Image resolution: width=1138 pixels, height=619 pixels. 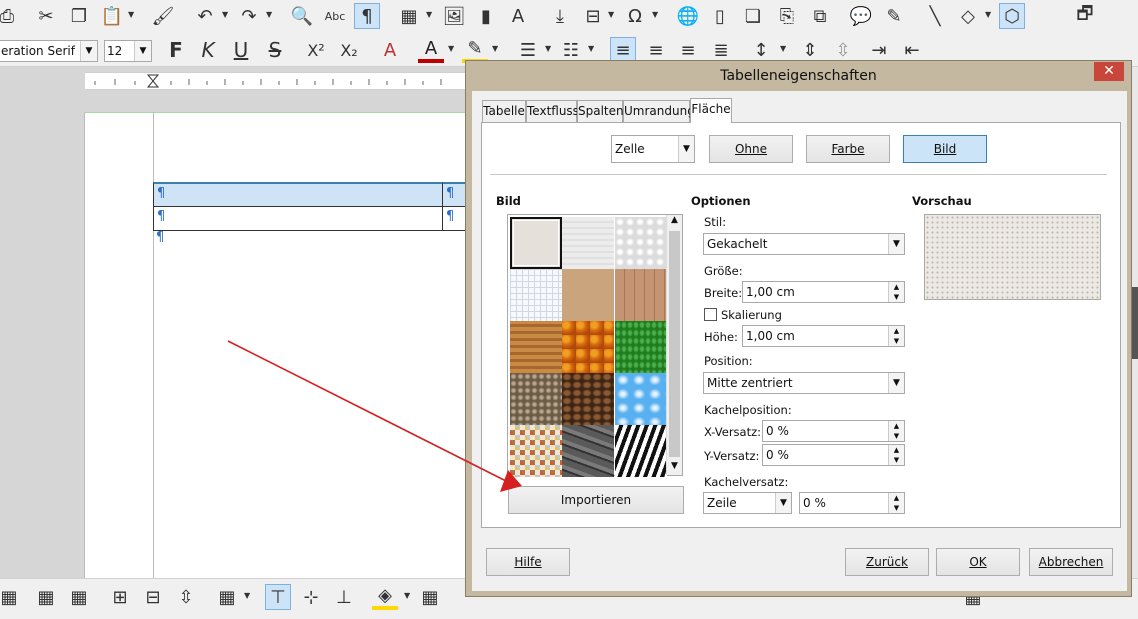 I want to click on apply-to-select: Zelle ▼, so click(x=653, y=149).